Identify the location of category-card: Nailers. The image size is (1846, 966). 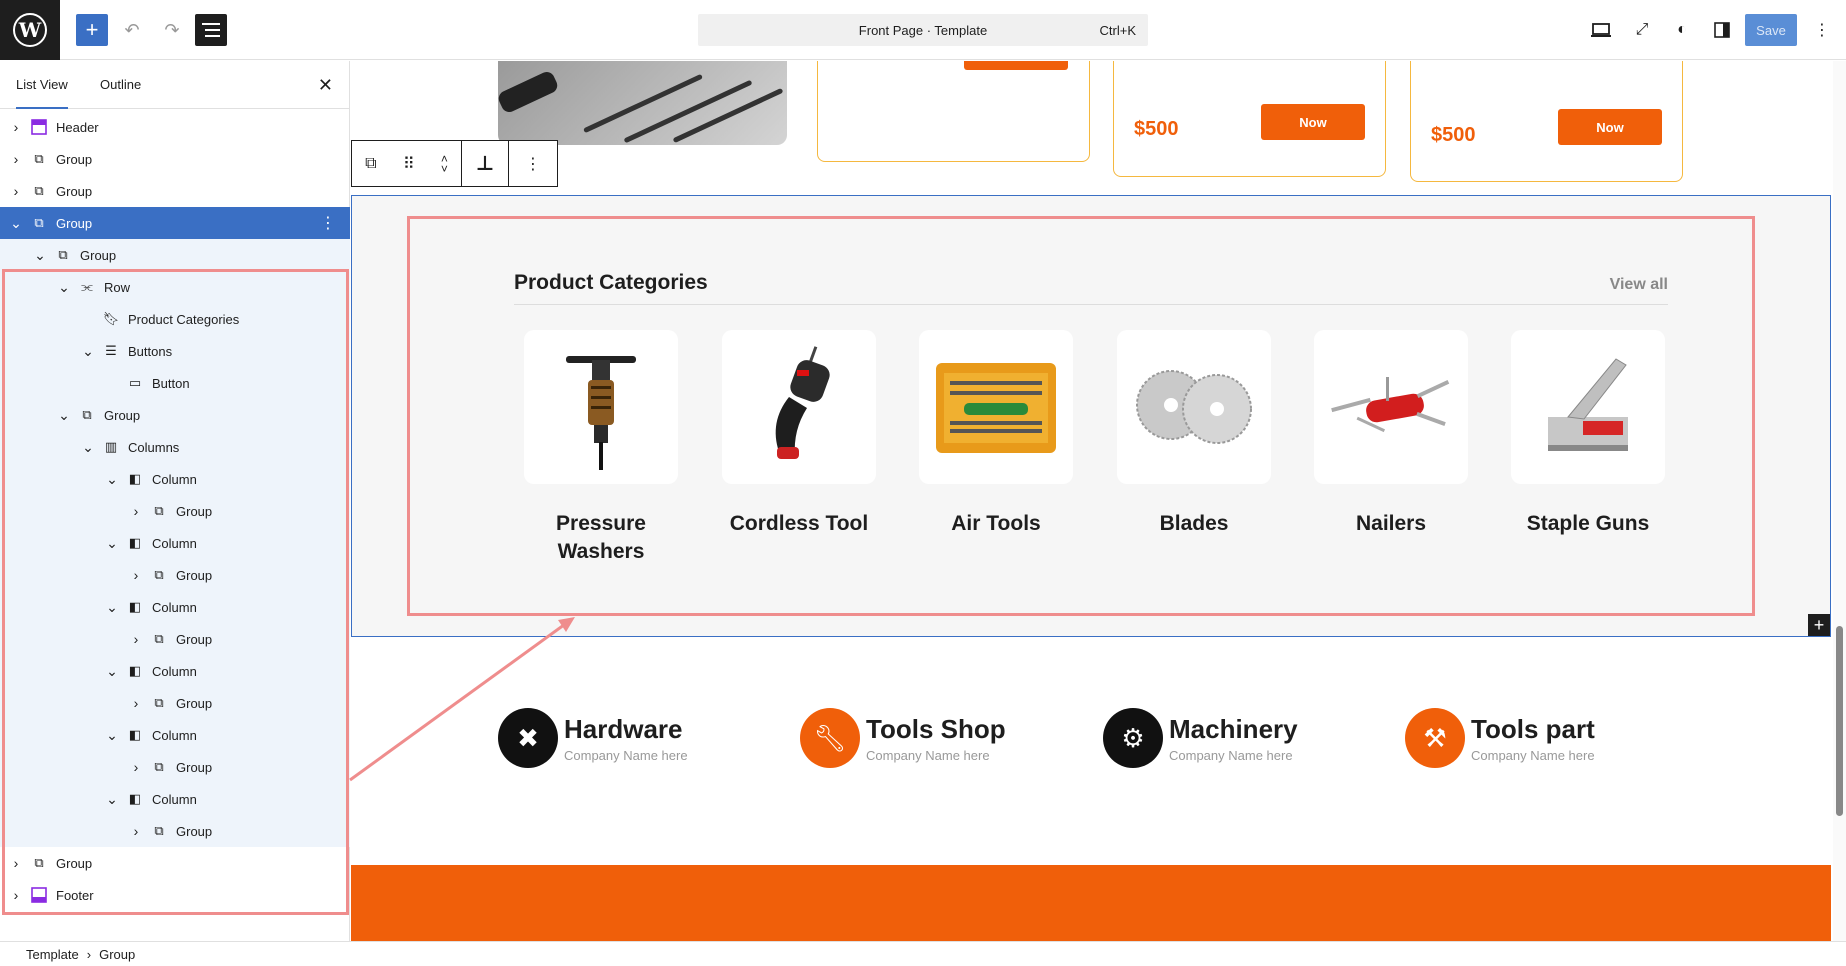
(1391, 434).